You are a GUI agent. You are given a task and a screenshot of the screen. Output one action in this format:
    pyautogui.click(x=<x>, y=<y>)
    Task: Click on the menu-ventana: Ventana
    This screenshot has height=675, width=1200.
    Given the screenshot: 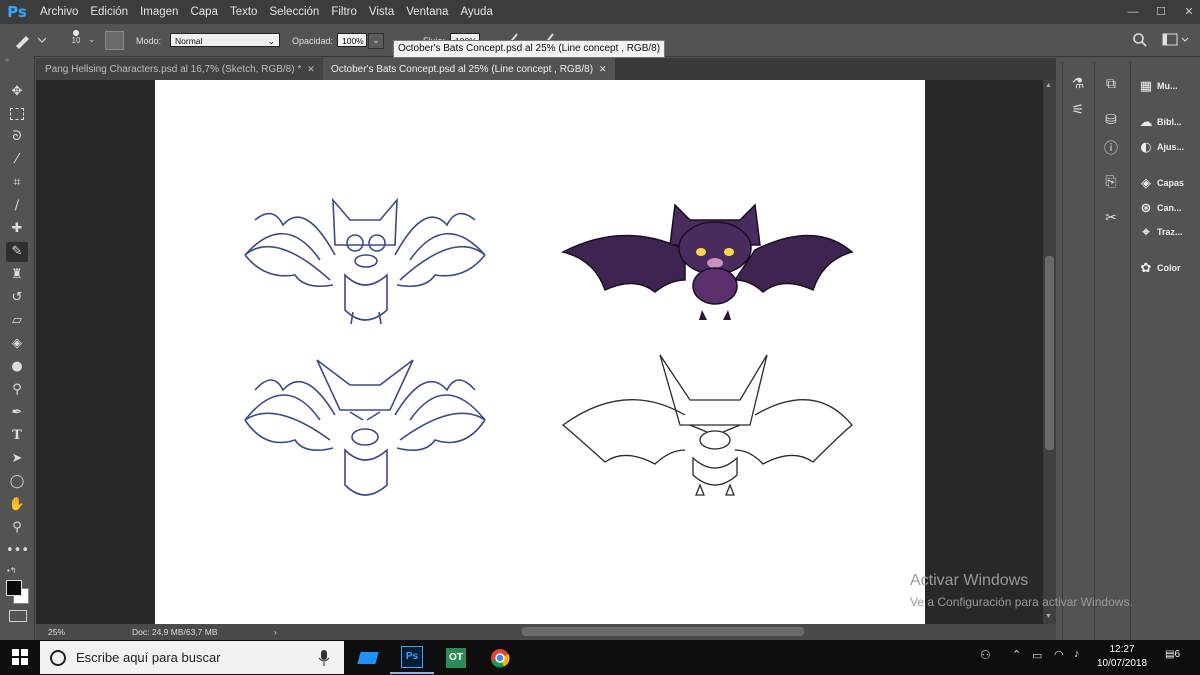 What is the action you would take?
    pyautogui.click(x=427, y=12)
    